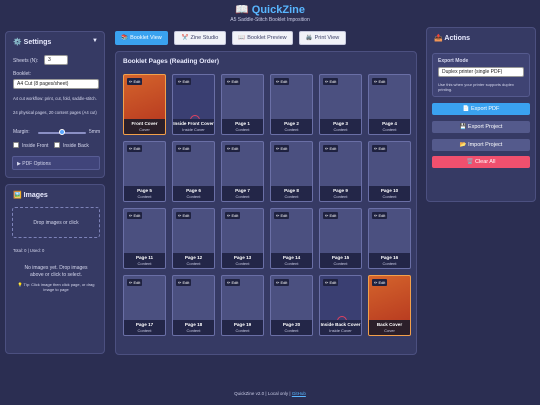  I want to click on booklet-page: ✏ Edit Page 10 Content, so click(389, 171).